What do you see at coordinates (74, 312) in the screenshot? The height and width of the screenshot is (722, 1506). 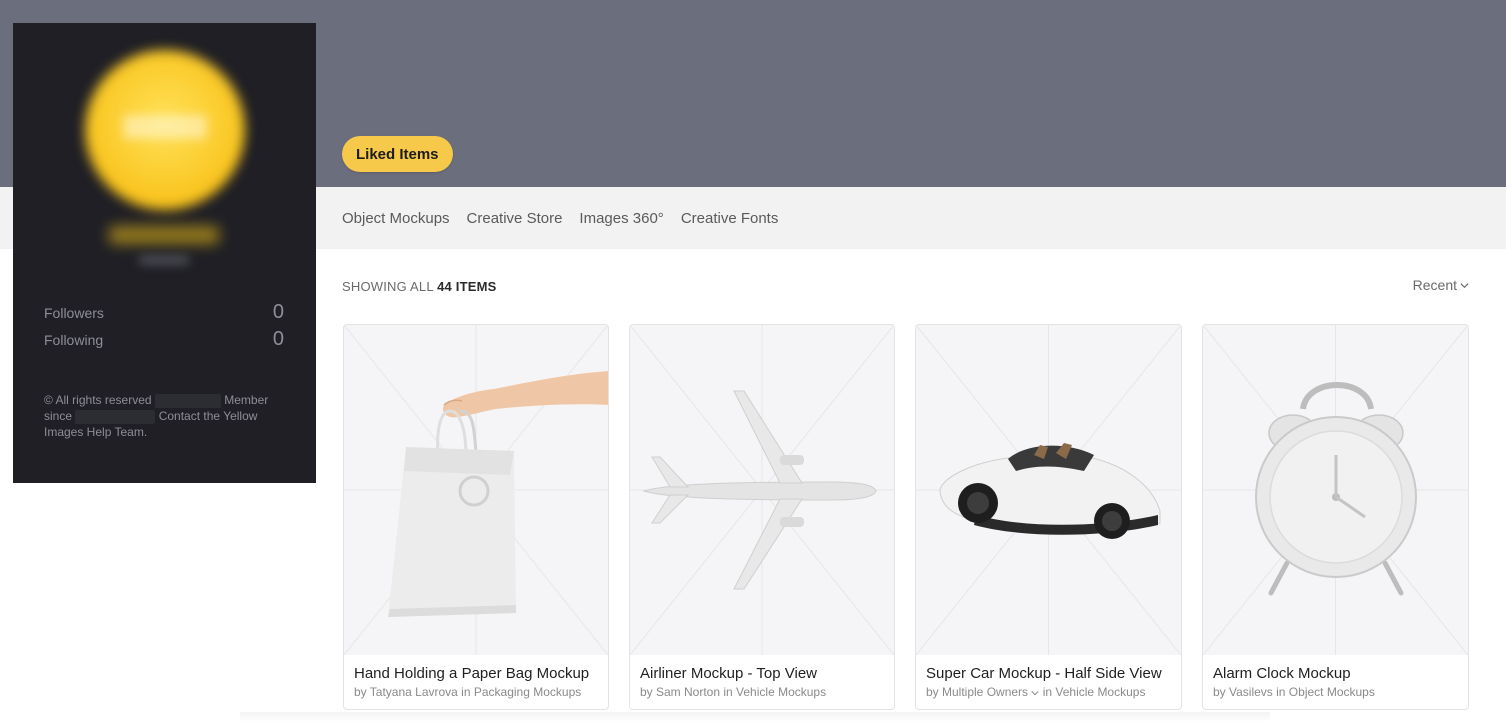 I see `followers-label: Followers` at bounding box center [74, 312].